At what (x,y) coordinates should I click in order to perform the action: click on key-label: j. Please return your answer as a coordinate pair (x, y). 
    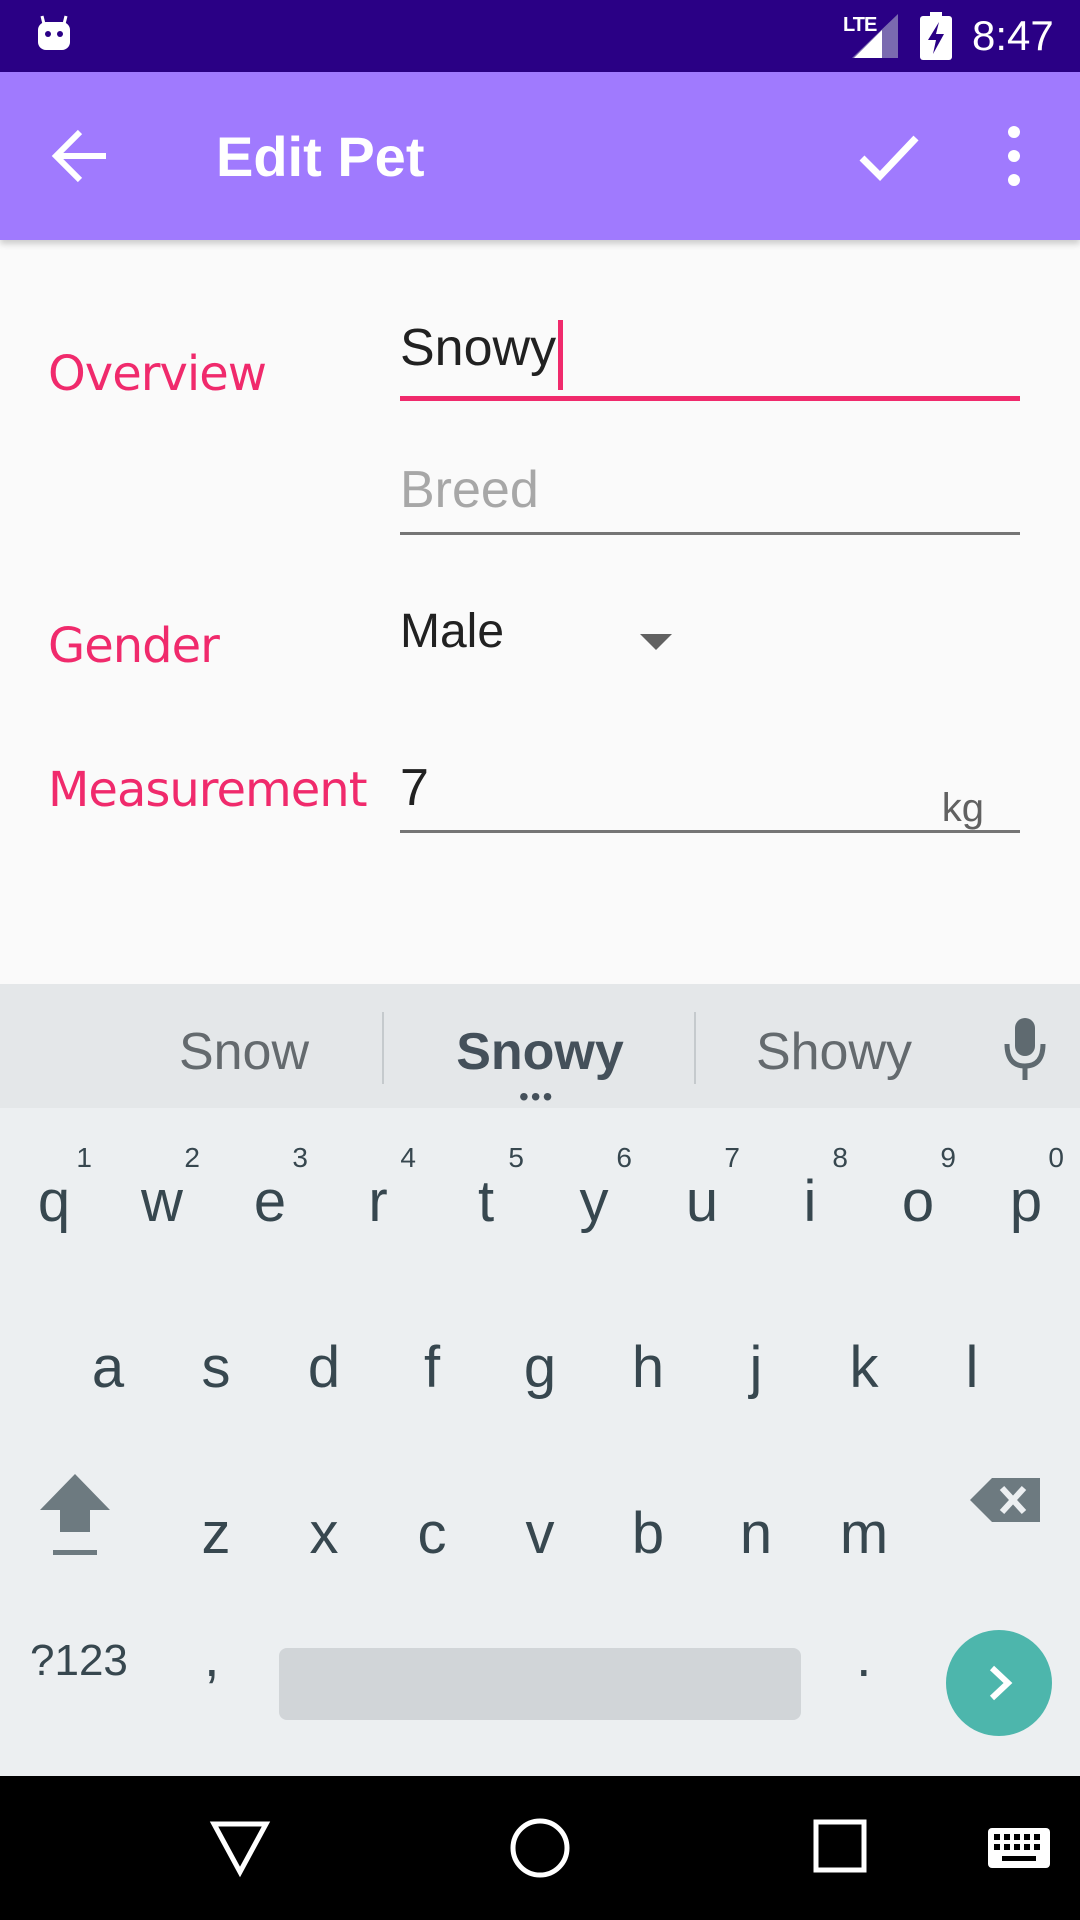
    Looking at the image, I should click on (756, 1367).